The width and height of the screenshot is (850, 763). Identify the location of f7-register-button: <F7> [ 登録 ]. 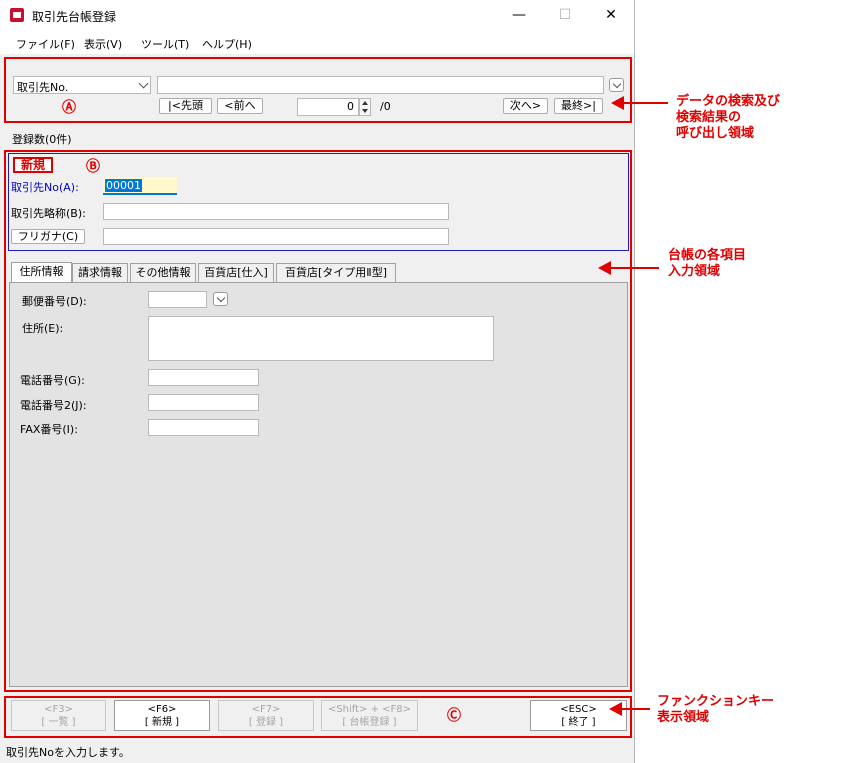
(266, 715).